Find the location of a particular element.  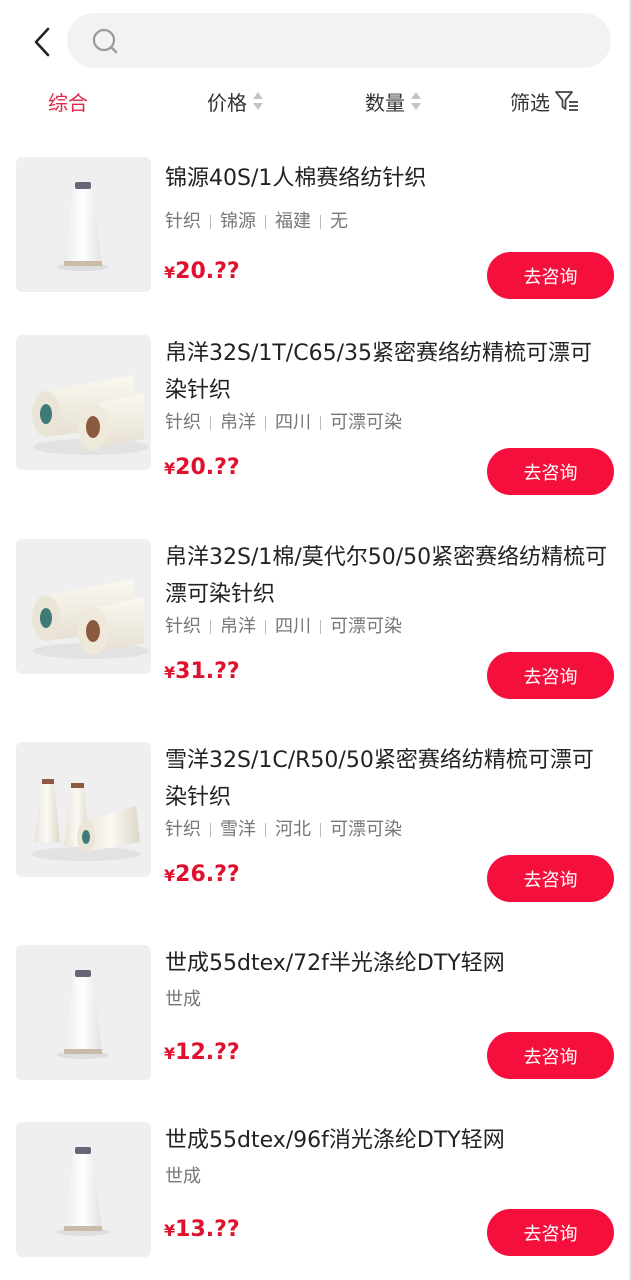

product-tag: 河北 is located at coordinates (293, 829).